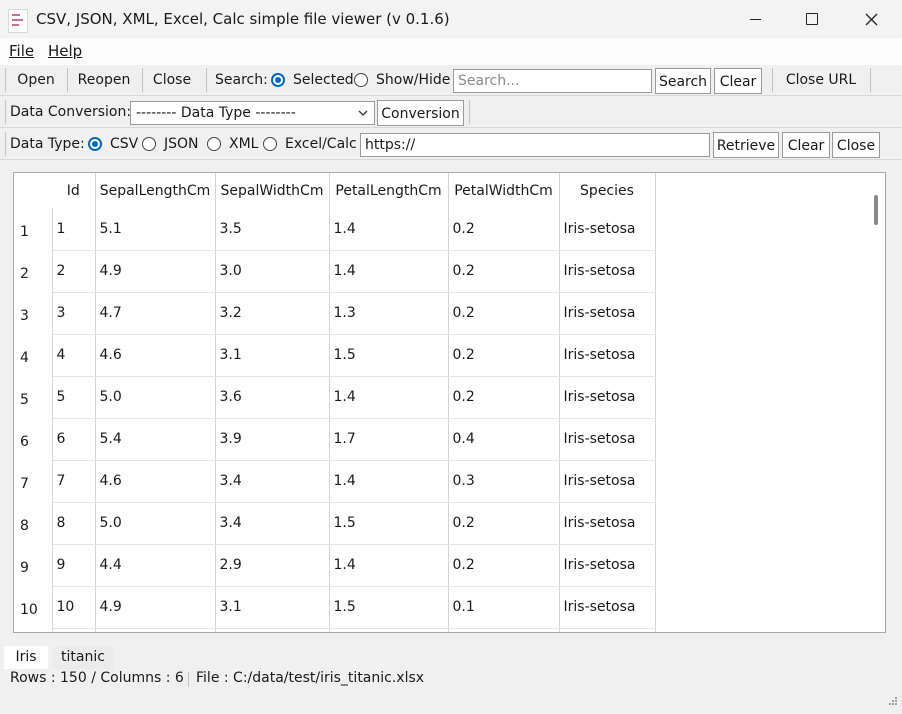  Describe the element at coordinates (124, 144) in the screenshot. I see `csv-label: CSV` at that location.